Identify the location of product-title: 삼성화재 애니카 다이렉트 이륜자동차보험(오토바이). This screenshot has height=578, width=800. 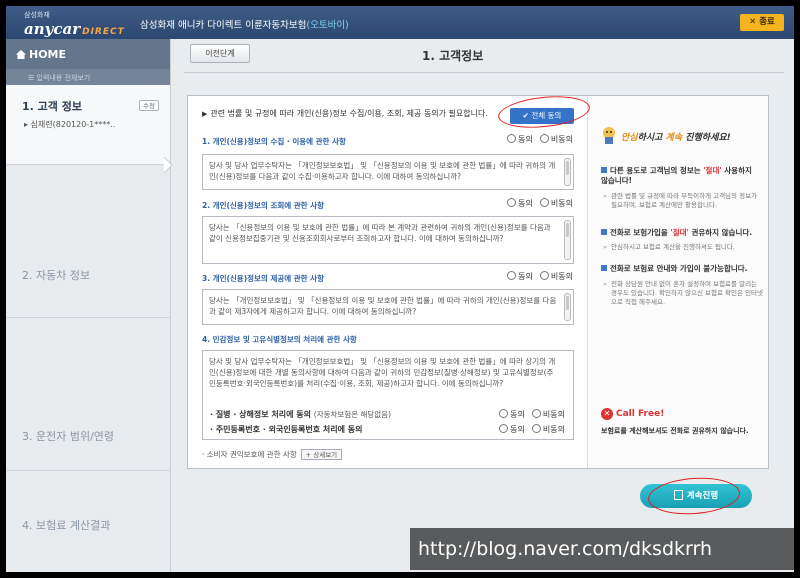
(244, 24).